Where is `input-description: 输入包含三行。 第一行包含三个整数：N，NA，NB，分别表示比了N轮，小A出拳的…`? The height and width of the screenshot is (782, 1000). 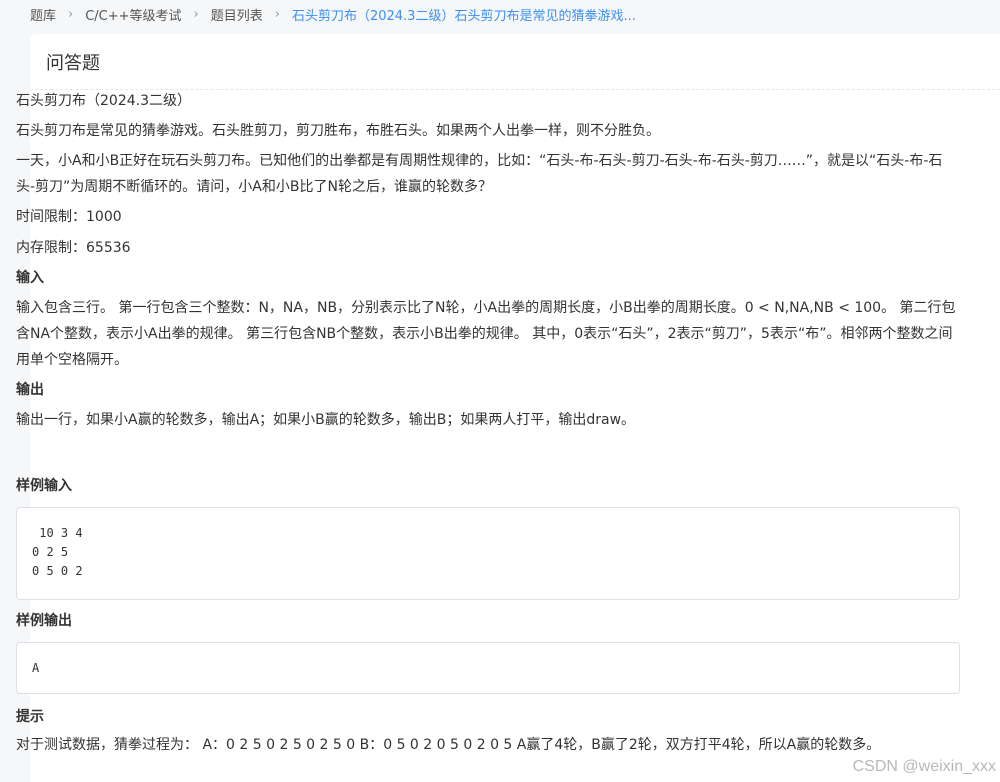
input-description: 输入包含三行。 第一行包含三个整数：N，NA，NB，分别表示比了N轮，小A出拳的… is located at coordinates (486, 334).